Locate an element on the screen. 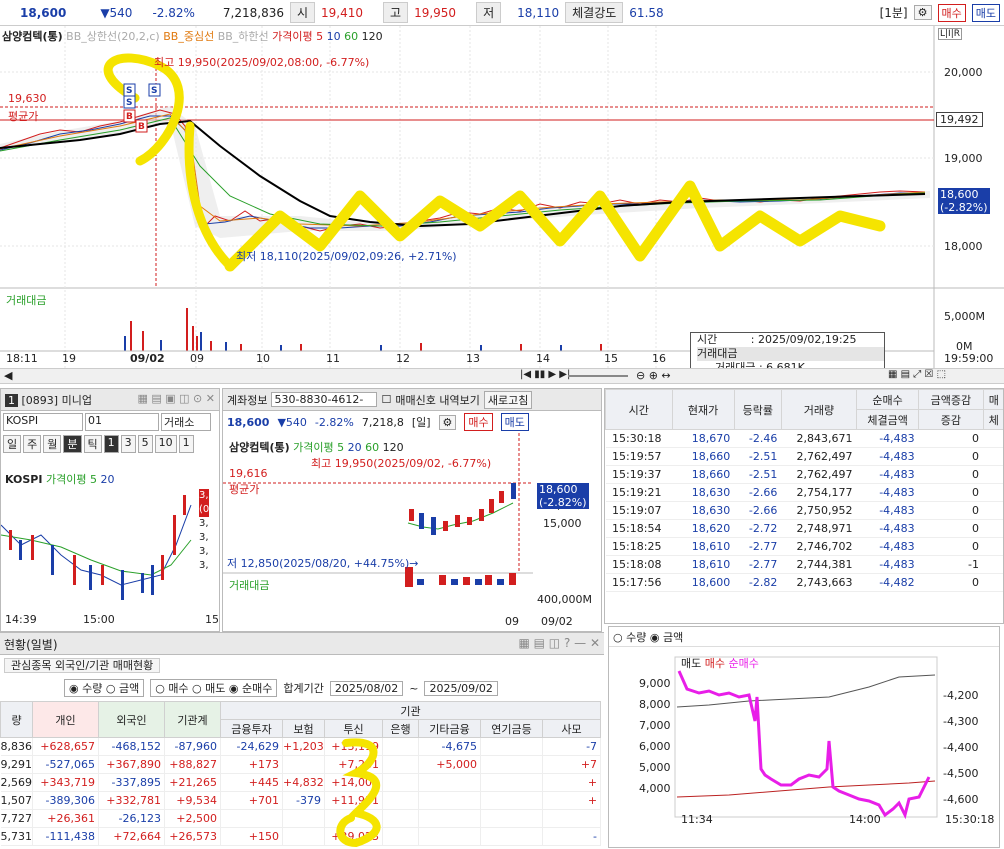  table-row: 15:19:5718,660-2.512,762,497-4,4830 is located at coordinates (805, 457).